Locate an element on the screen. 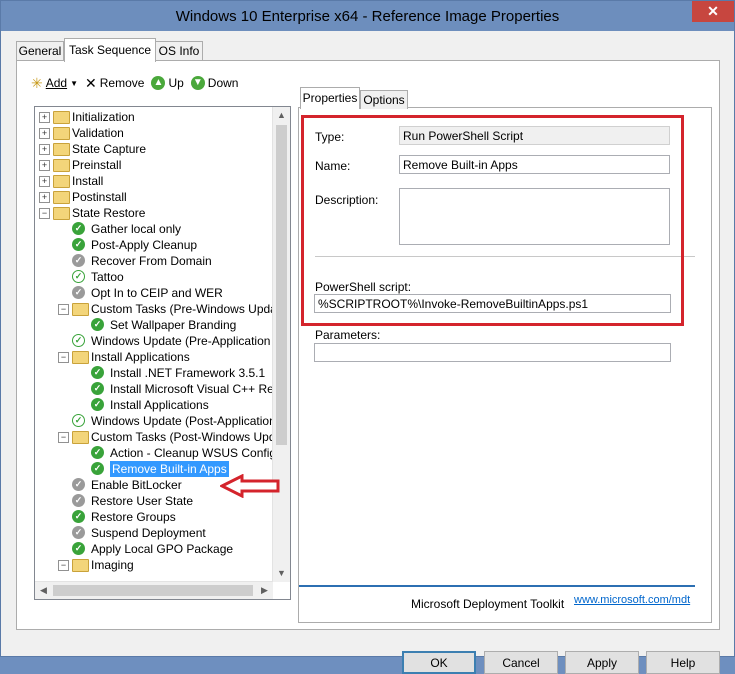 The height and width of the screenshot is (674, 735). tree-group: + Initialization is located at coordinates (154, 117).